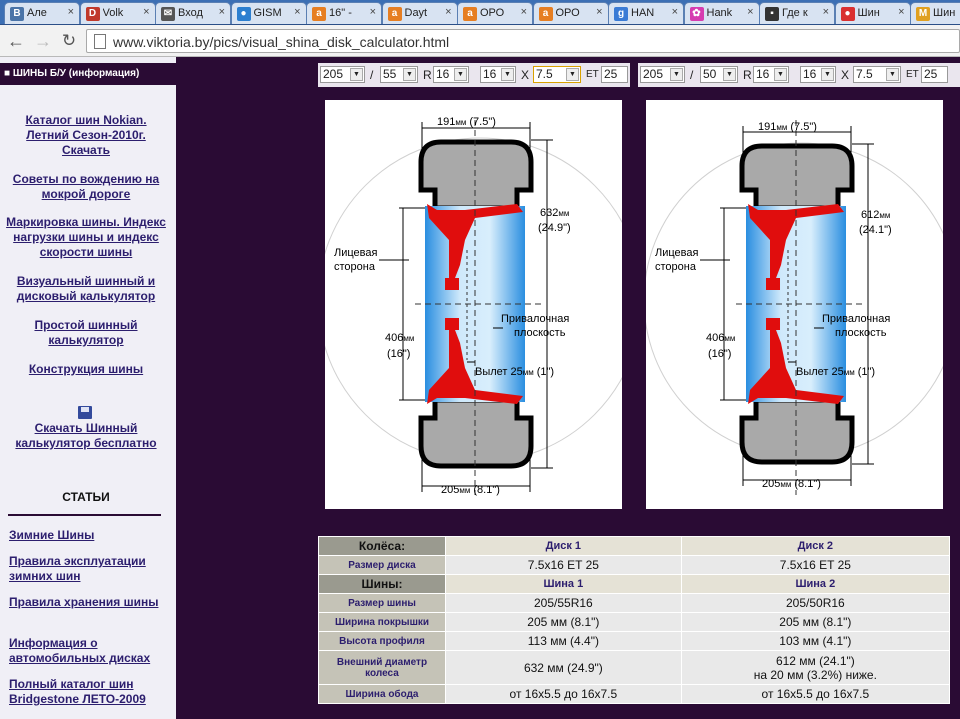  I want to click on profile-select-2: 50 ▼, so click(719, 74).